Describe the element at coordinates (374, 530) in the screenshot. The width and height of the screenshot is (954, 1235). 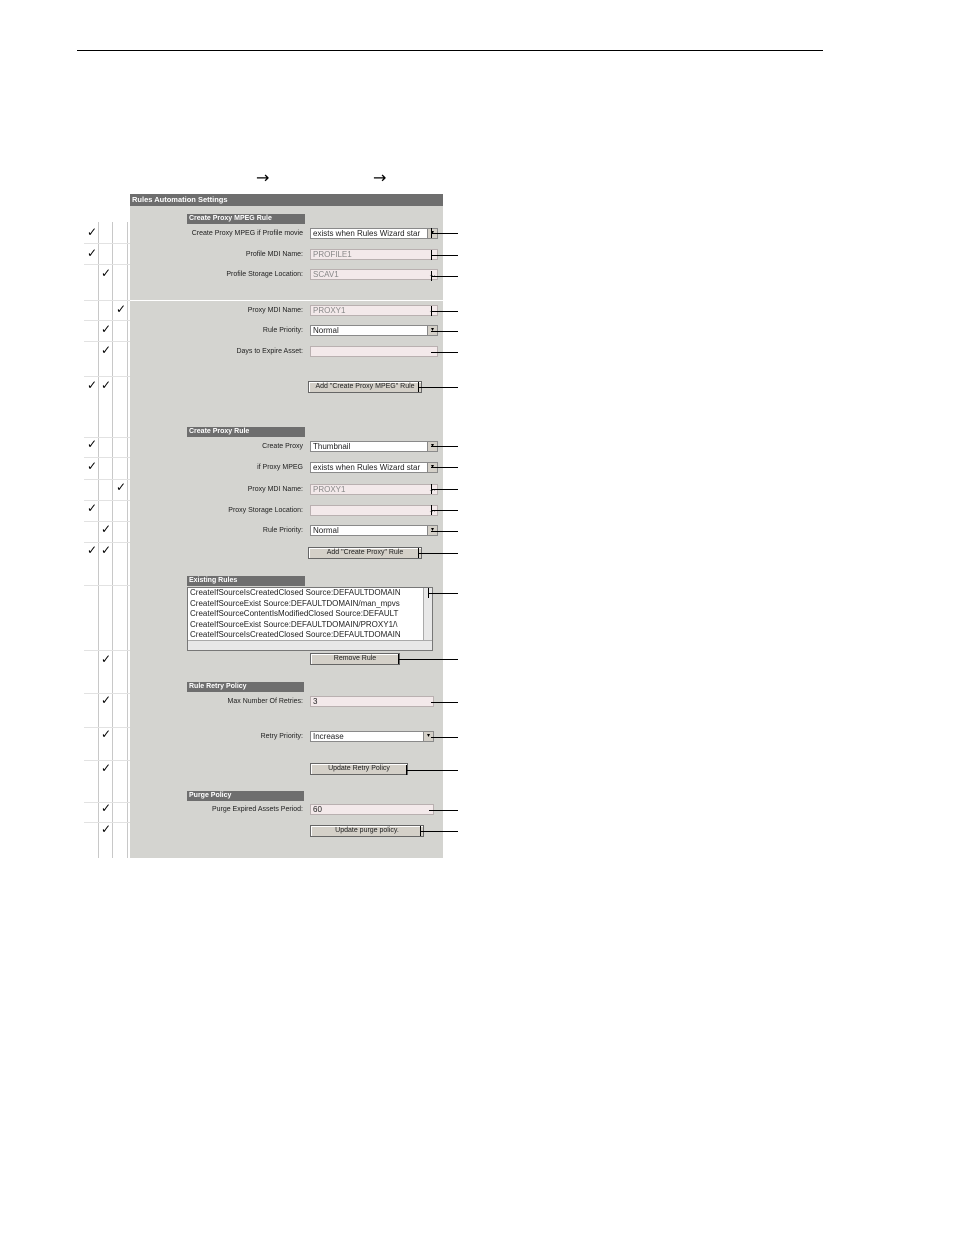
I see `rule-priority-select-2: Normal ▾` at that location.